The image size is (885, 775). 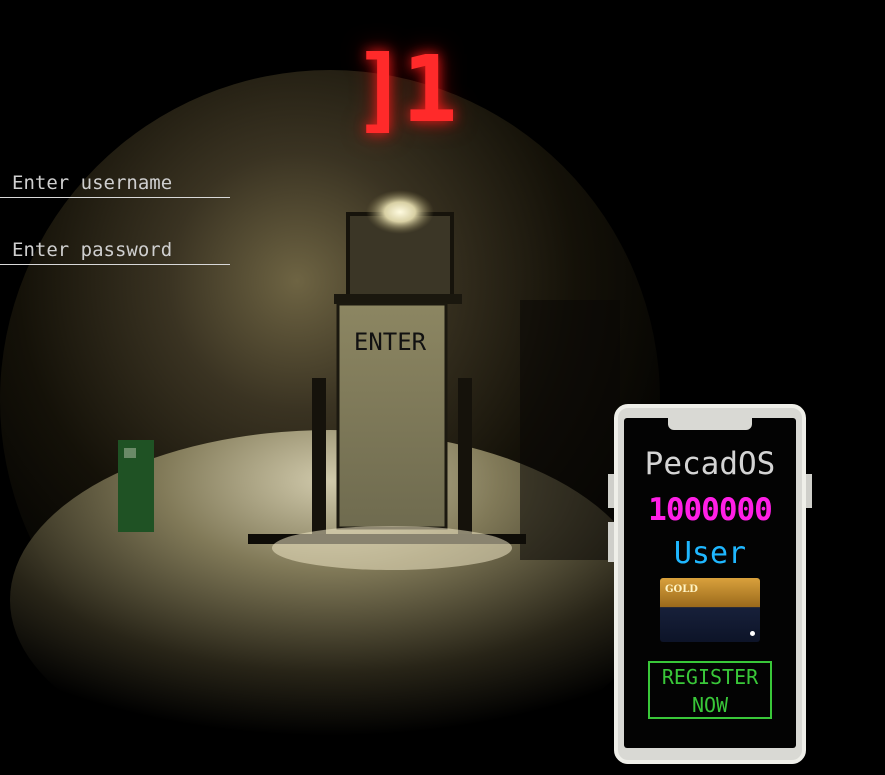 I want to click on gold-card-label: GOLD, so click(x=681, y=589).